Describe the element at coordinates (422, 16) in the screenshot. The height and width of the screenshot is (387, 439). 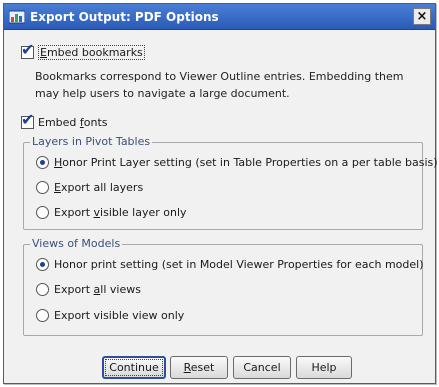
I see `close-icon: ×` at that location.